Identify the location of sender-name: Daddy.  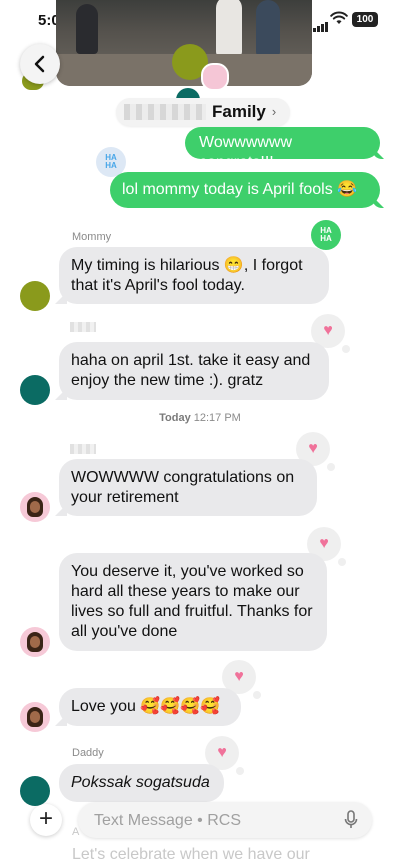
(88, 753).